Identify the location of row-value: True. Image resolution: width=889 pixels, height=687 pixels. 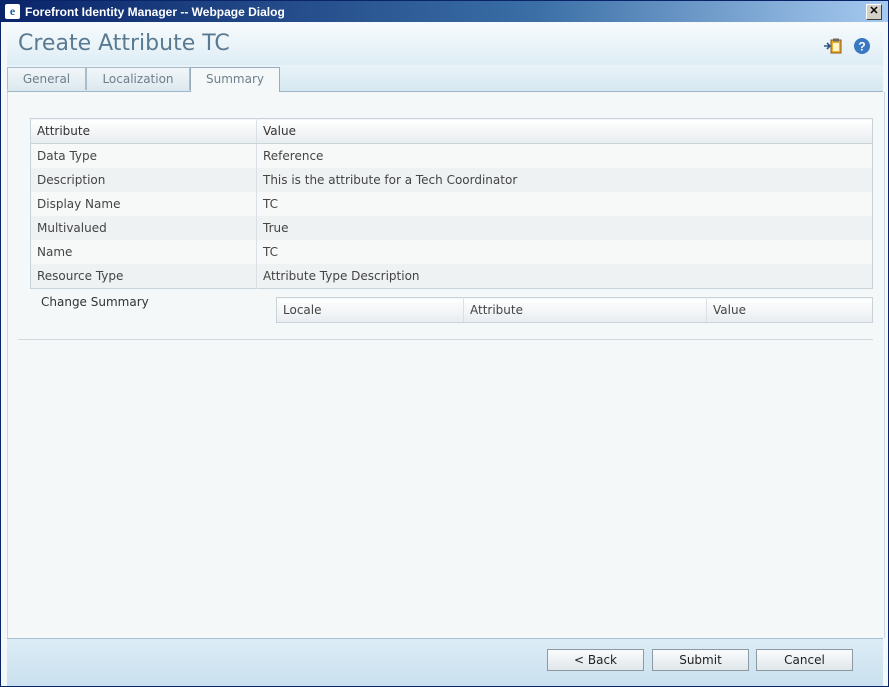
(564, 228).